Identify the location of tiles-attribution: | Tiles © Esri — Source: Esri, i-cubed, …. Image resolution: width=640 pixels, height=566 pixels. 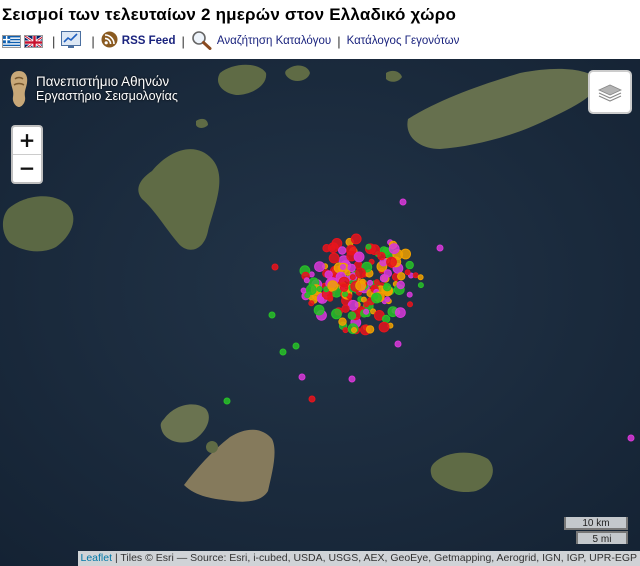
(374, 558).